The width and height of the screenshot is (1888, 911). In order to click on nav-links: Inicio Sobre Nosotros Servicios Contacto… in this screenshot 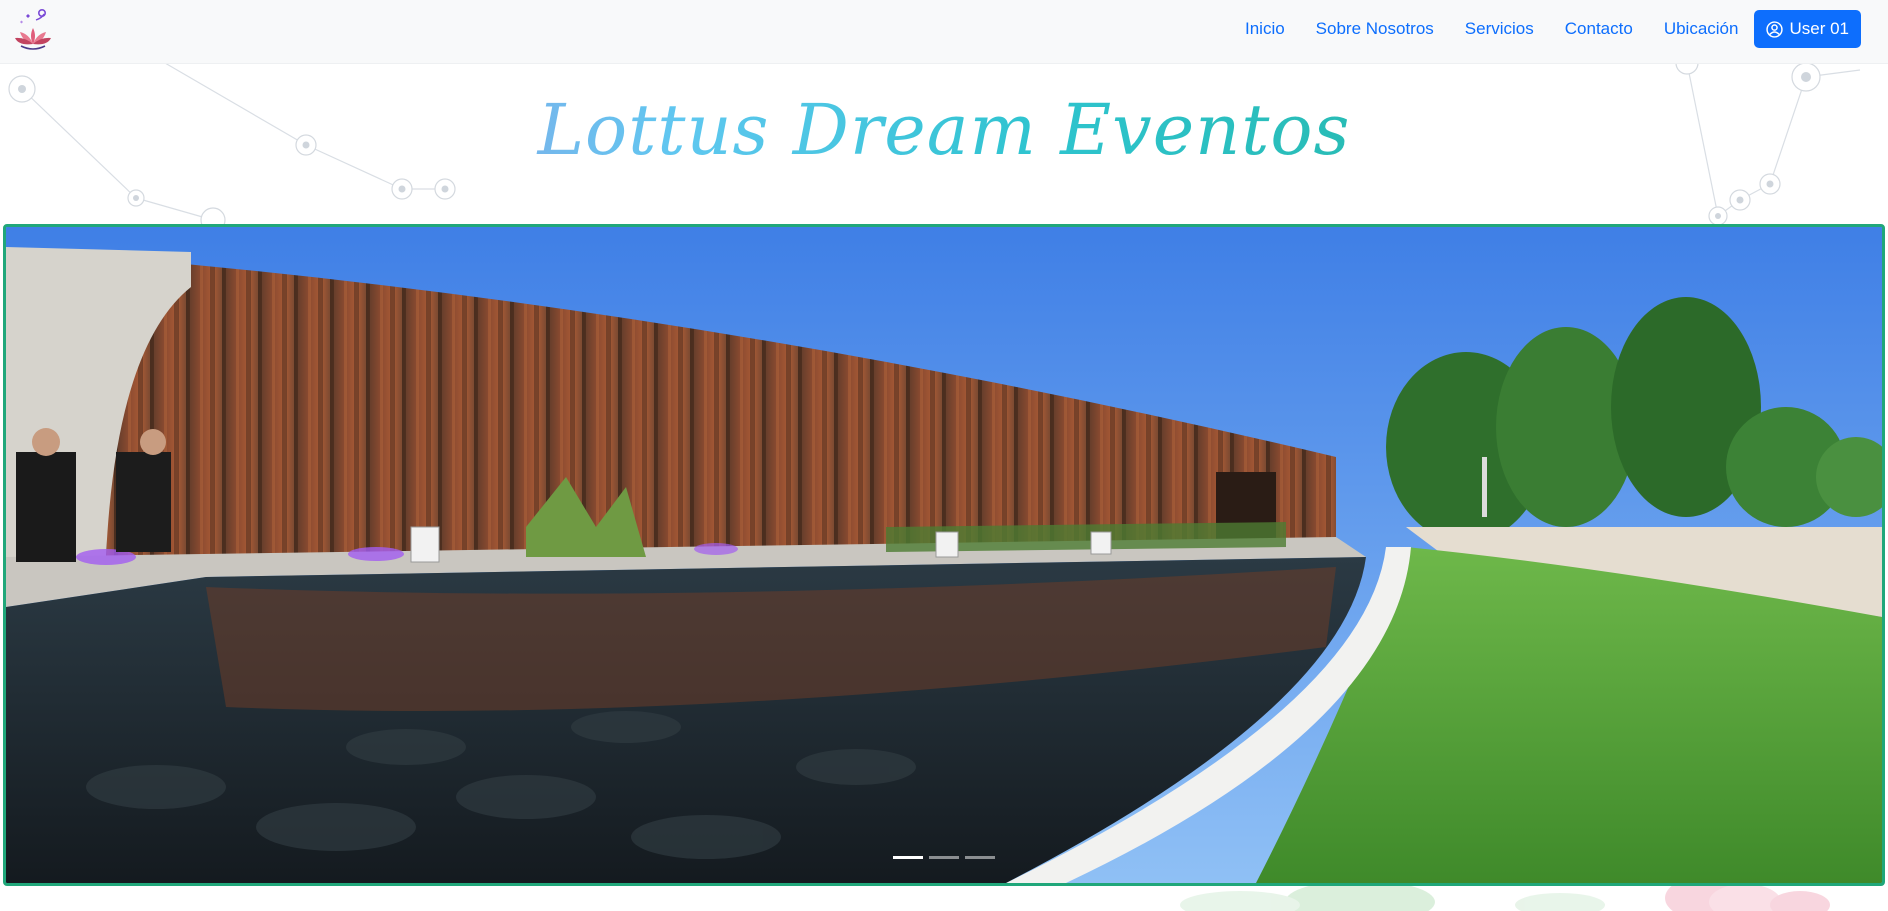, I will do `click(1566, 29)`.